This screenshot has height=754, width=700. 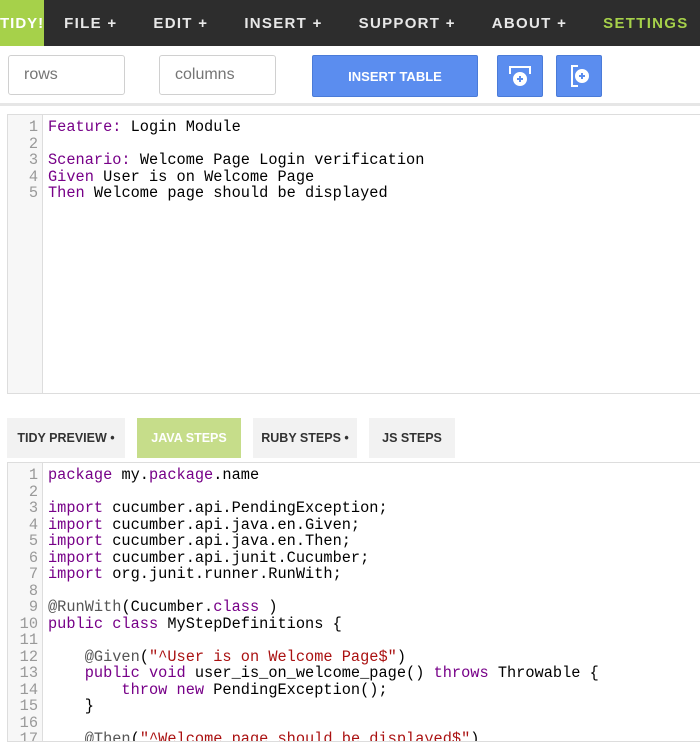 What do you see at coordinates (282, 160) in the screenshot?
I see `code-token: Welcome Page Login verification` at bounding box center [282, 160].